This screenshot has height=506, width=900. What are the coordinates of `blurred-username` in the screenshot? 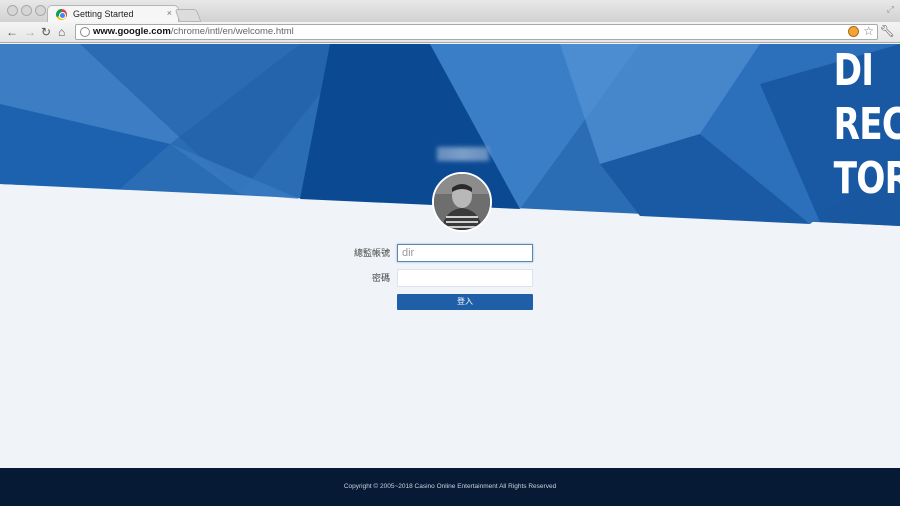 It's located at (463, 154).